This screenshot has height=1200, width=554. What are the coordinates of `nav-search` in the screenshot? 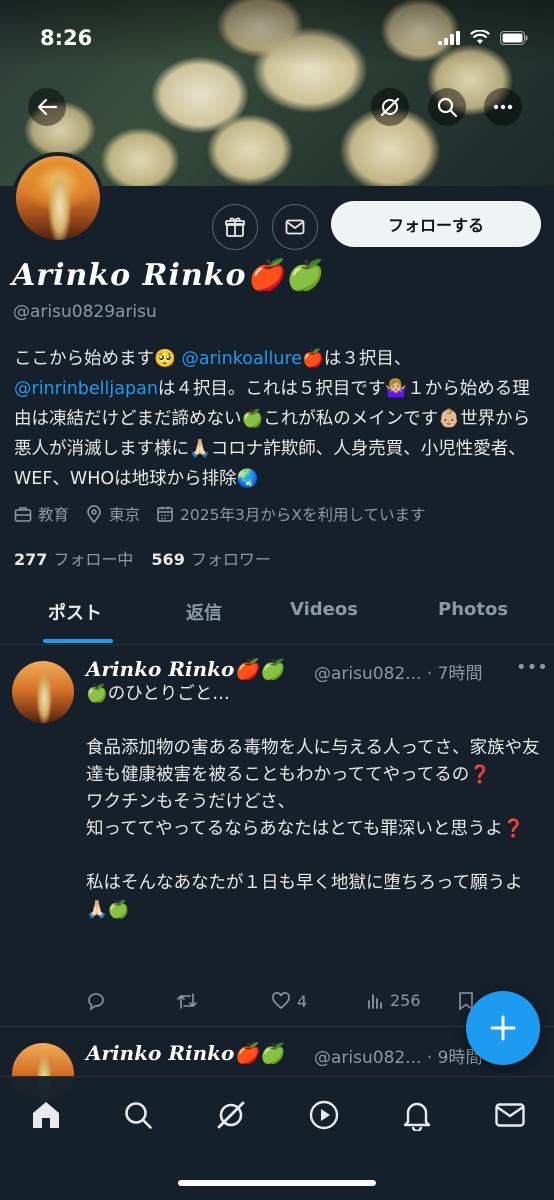 It's located at (138, 1115).